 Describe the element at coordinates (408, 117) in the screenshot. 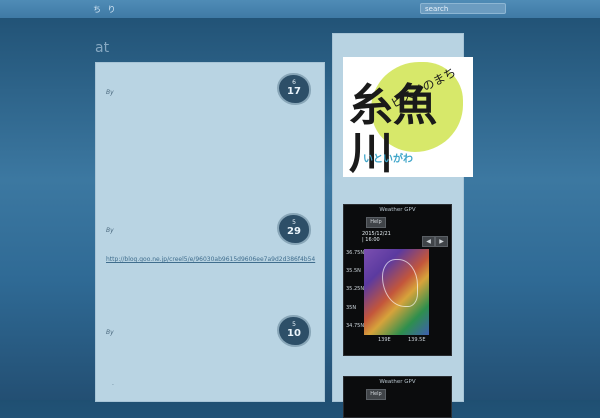

I see `itoigawa-logo: ヒスイのまち 糸魚川 いといがわ` at that location.